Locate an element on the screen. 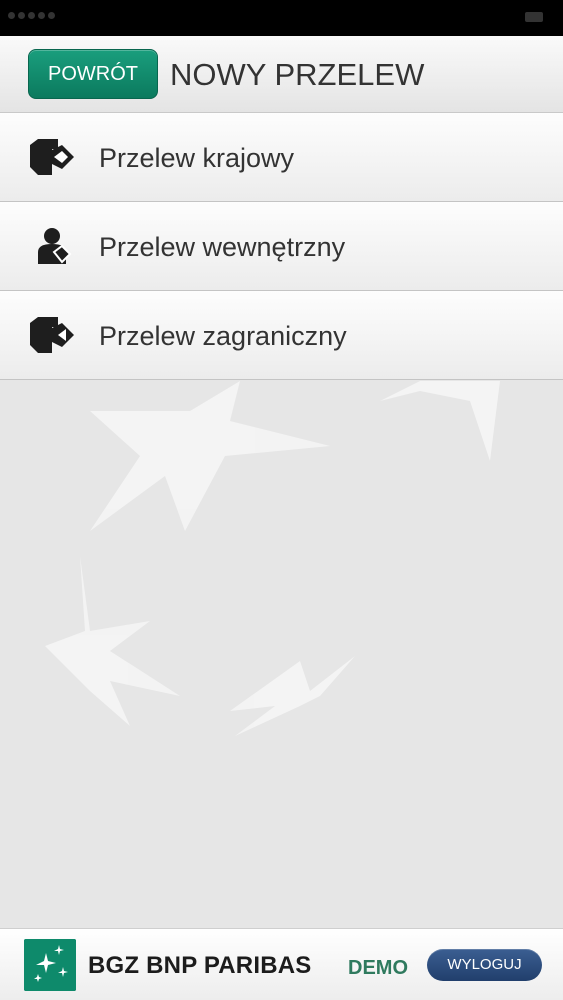  foreign-transfer-icon is located at coordinates (52, 335).